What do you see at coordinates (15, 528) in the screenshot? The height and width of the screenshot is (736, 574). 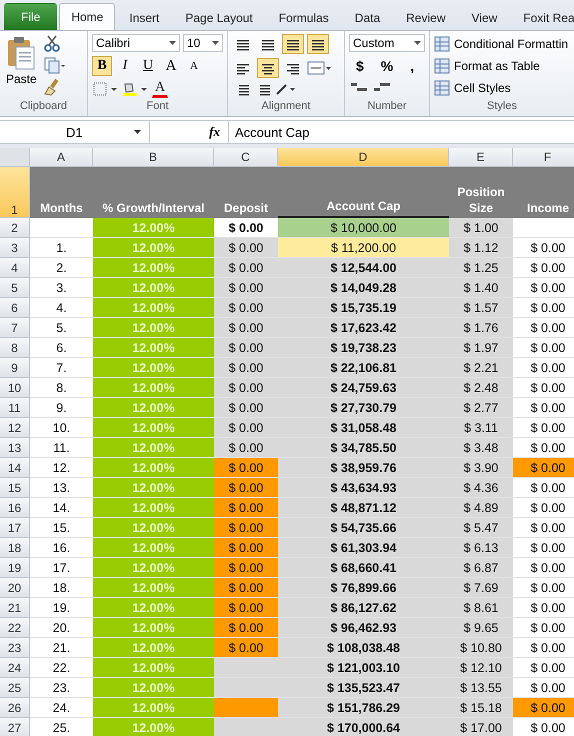 I see `row-header: 17` at bounding box center [15, 528].